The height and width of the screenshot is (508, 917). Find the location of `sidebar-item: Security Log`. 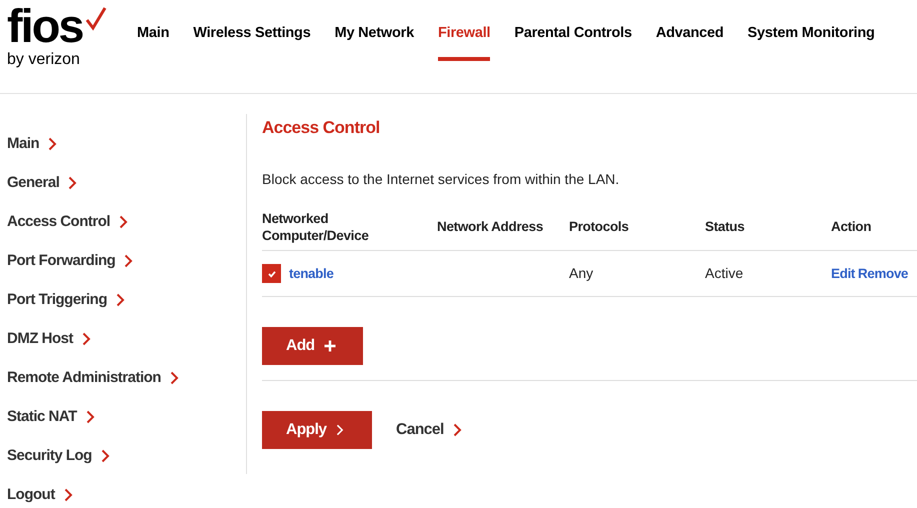

sidebar-item: Security Log is located at coordinates (49, 455).